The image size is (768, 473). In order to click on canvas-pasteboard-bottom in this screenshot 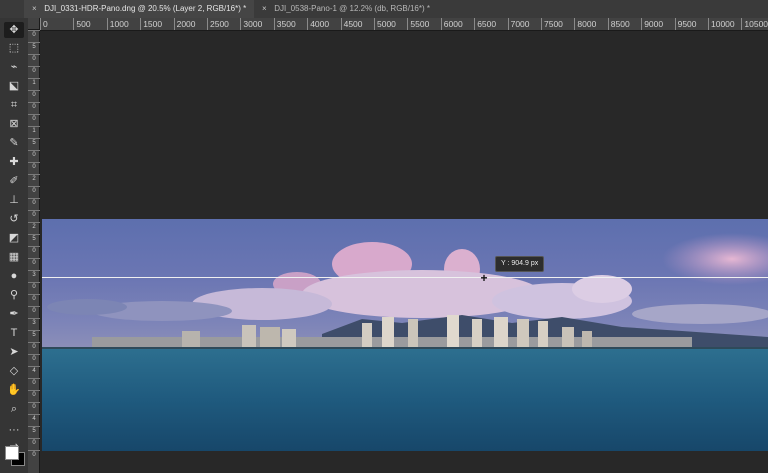, I will do `click(405, 462)`.